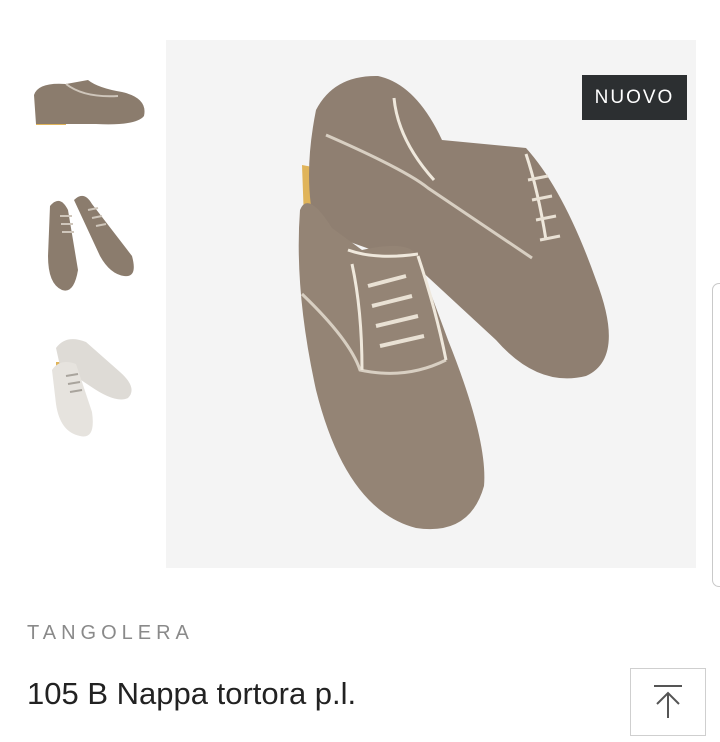 The height and width of the screenshot is (742, 720). Describe the element at coordinates (716, 435) in the screenshot. I see `side-scroll-indicator` at that location.